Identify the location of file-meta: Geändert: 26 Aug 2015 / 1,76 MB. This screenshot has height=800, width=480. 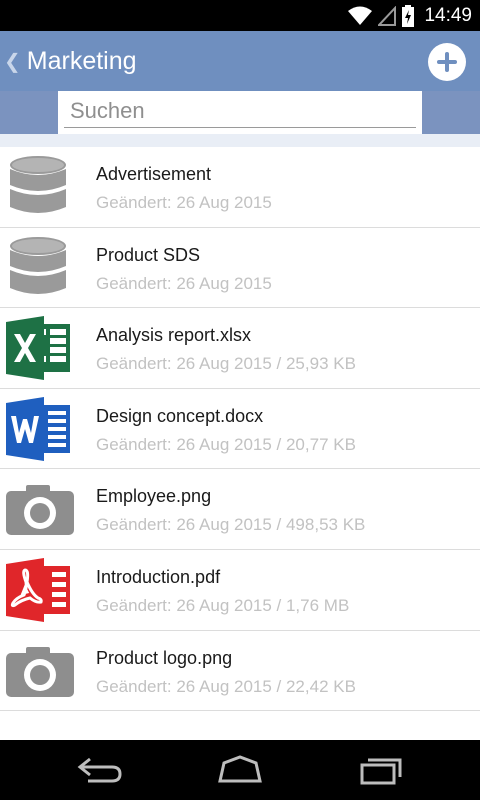
(223, 605).